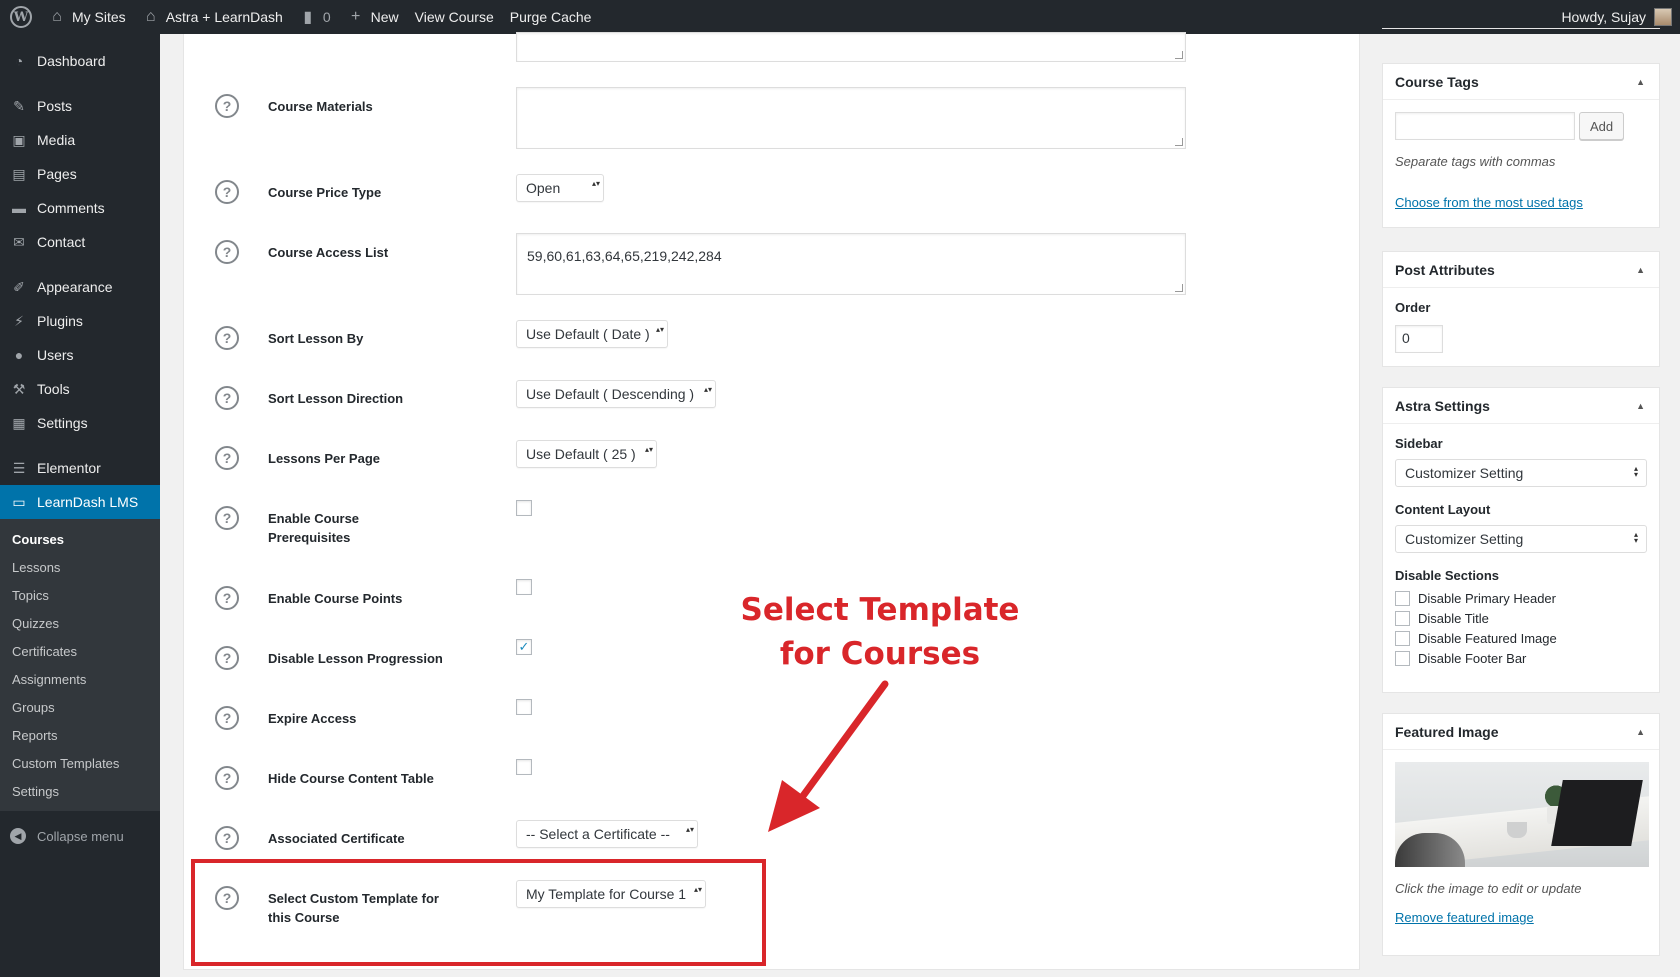 The image size is (1680, 977). What do you see at coordinates (851, 264) in the screenshot?
I see `course-access-list-textarea: 59,60,61,63,64,65,219,242,284` at bounding box center [851, 264].